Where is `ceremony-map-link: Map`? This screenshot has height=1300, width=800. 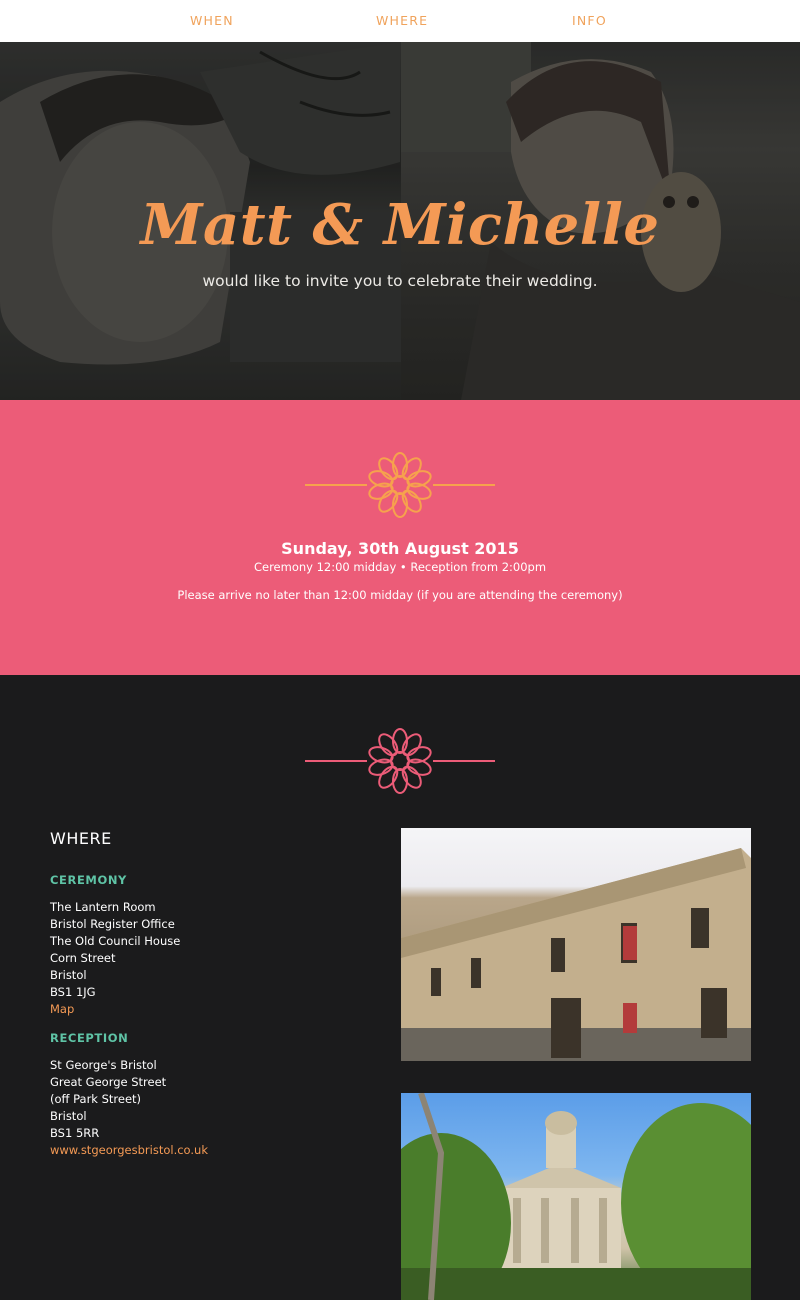
ceremony-map-link: Map is located at coordinates (62, 1009).